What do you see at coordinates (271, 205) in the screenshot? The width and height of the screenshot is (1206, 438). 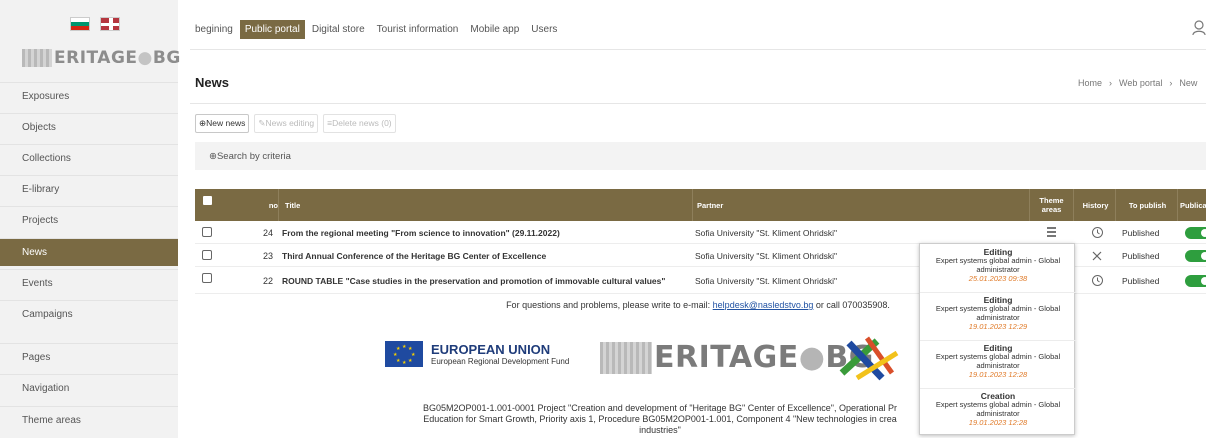 I see `column-header-no: no` at bounding box center [271, 205].